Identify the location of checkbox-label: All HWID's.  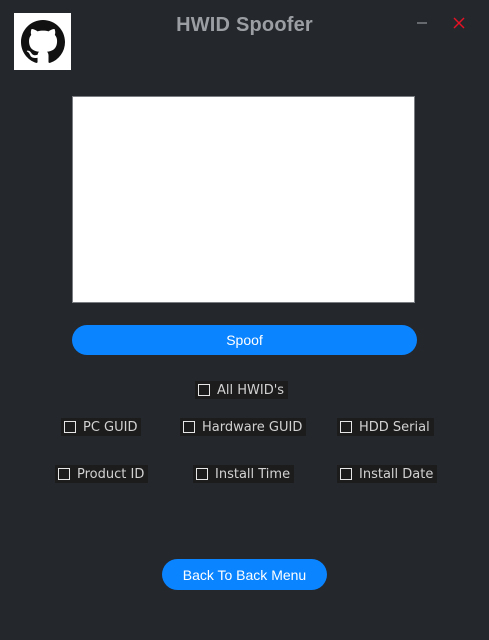
(251, 390).